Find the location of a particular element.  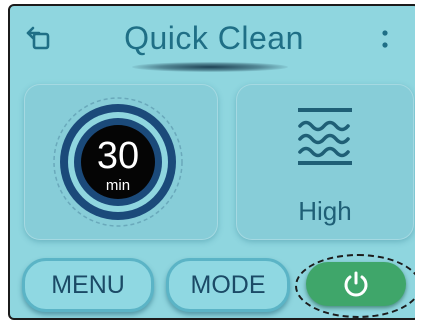

timer-unit: min is located at coordinates (118, 185).